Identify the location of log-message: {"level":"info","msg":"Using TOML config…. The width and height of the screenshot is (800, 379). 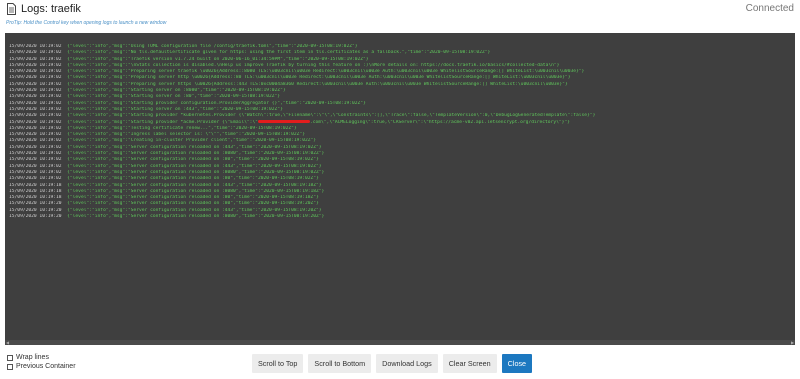
(212, 46).